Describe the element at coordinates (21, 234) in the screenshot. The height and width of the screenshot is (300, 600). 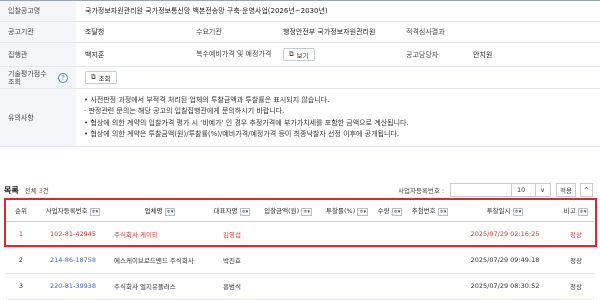
I see `cell-rank: 1` at that location.